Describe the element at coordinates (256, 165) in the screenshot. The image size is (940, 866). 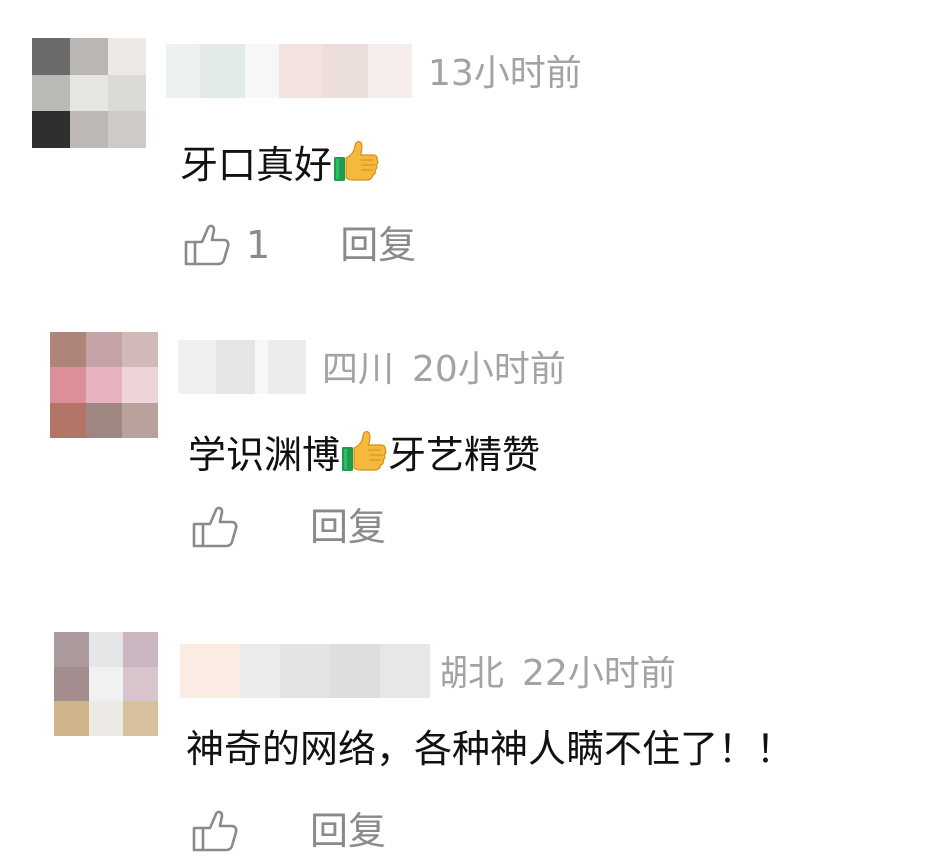
I see `comment-text-part: 牙口真好` at that location.